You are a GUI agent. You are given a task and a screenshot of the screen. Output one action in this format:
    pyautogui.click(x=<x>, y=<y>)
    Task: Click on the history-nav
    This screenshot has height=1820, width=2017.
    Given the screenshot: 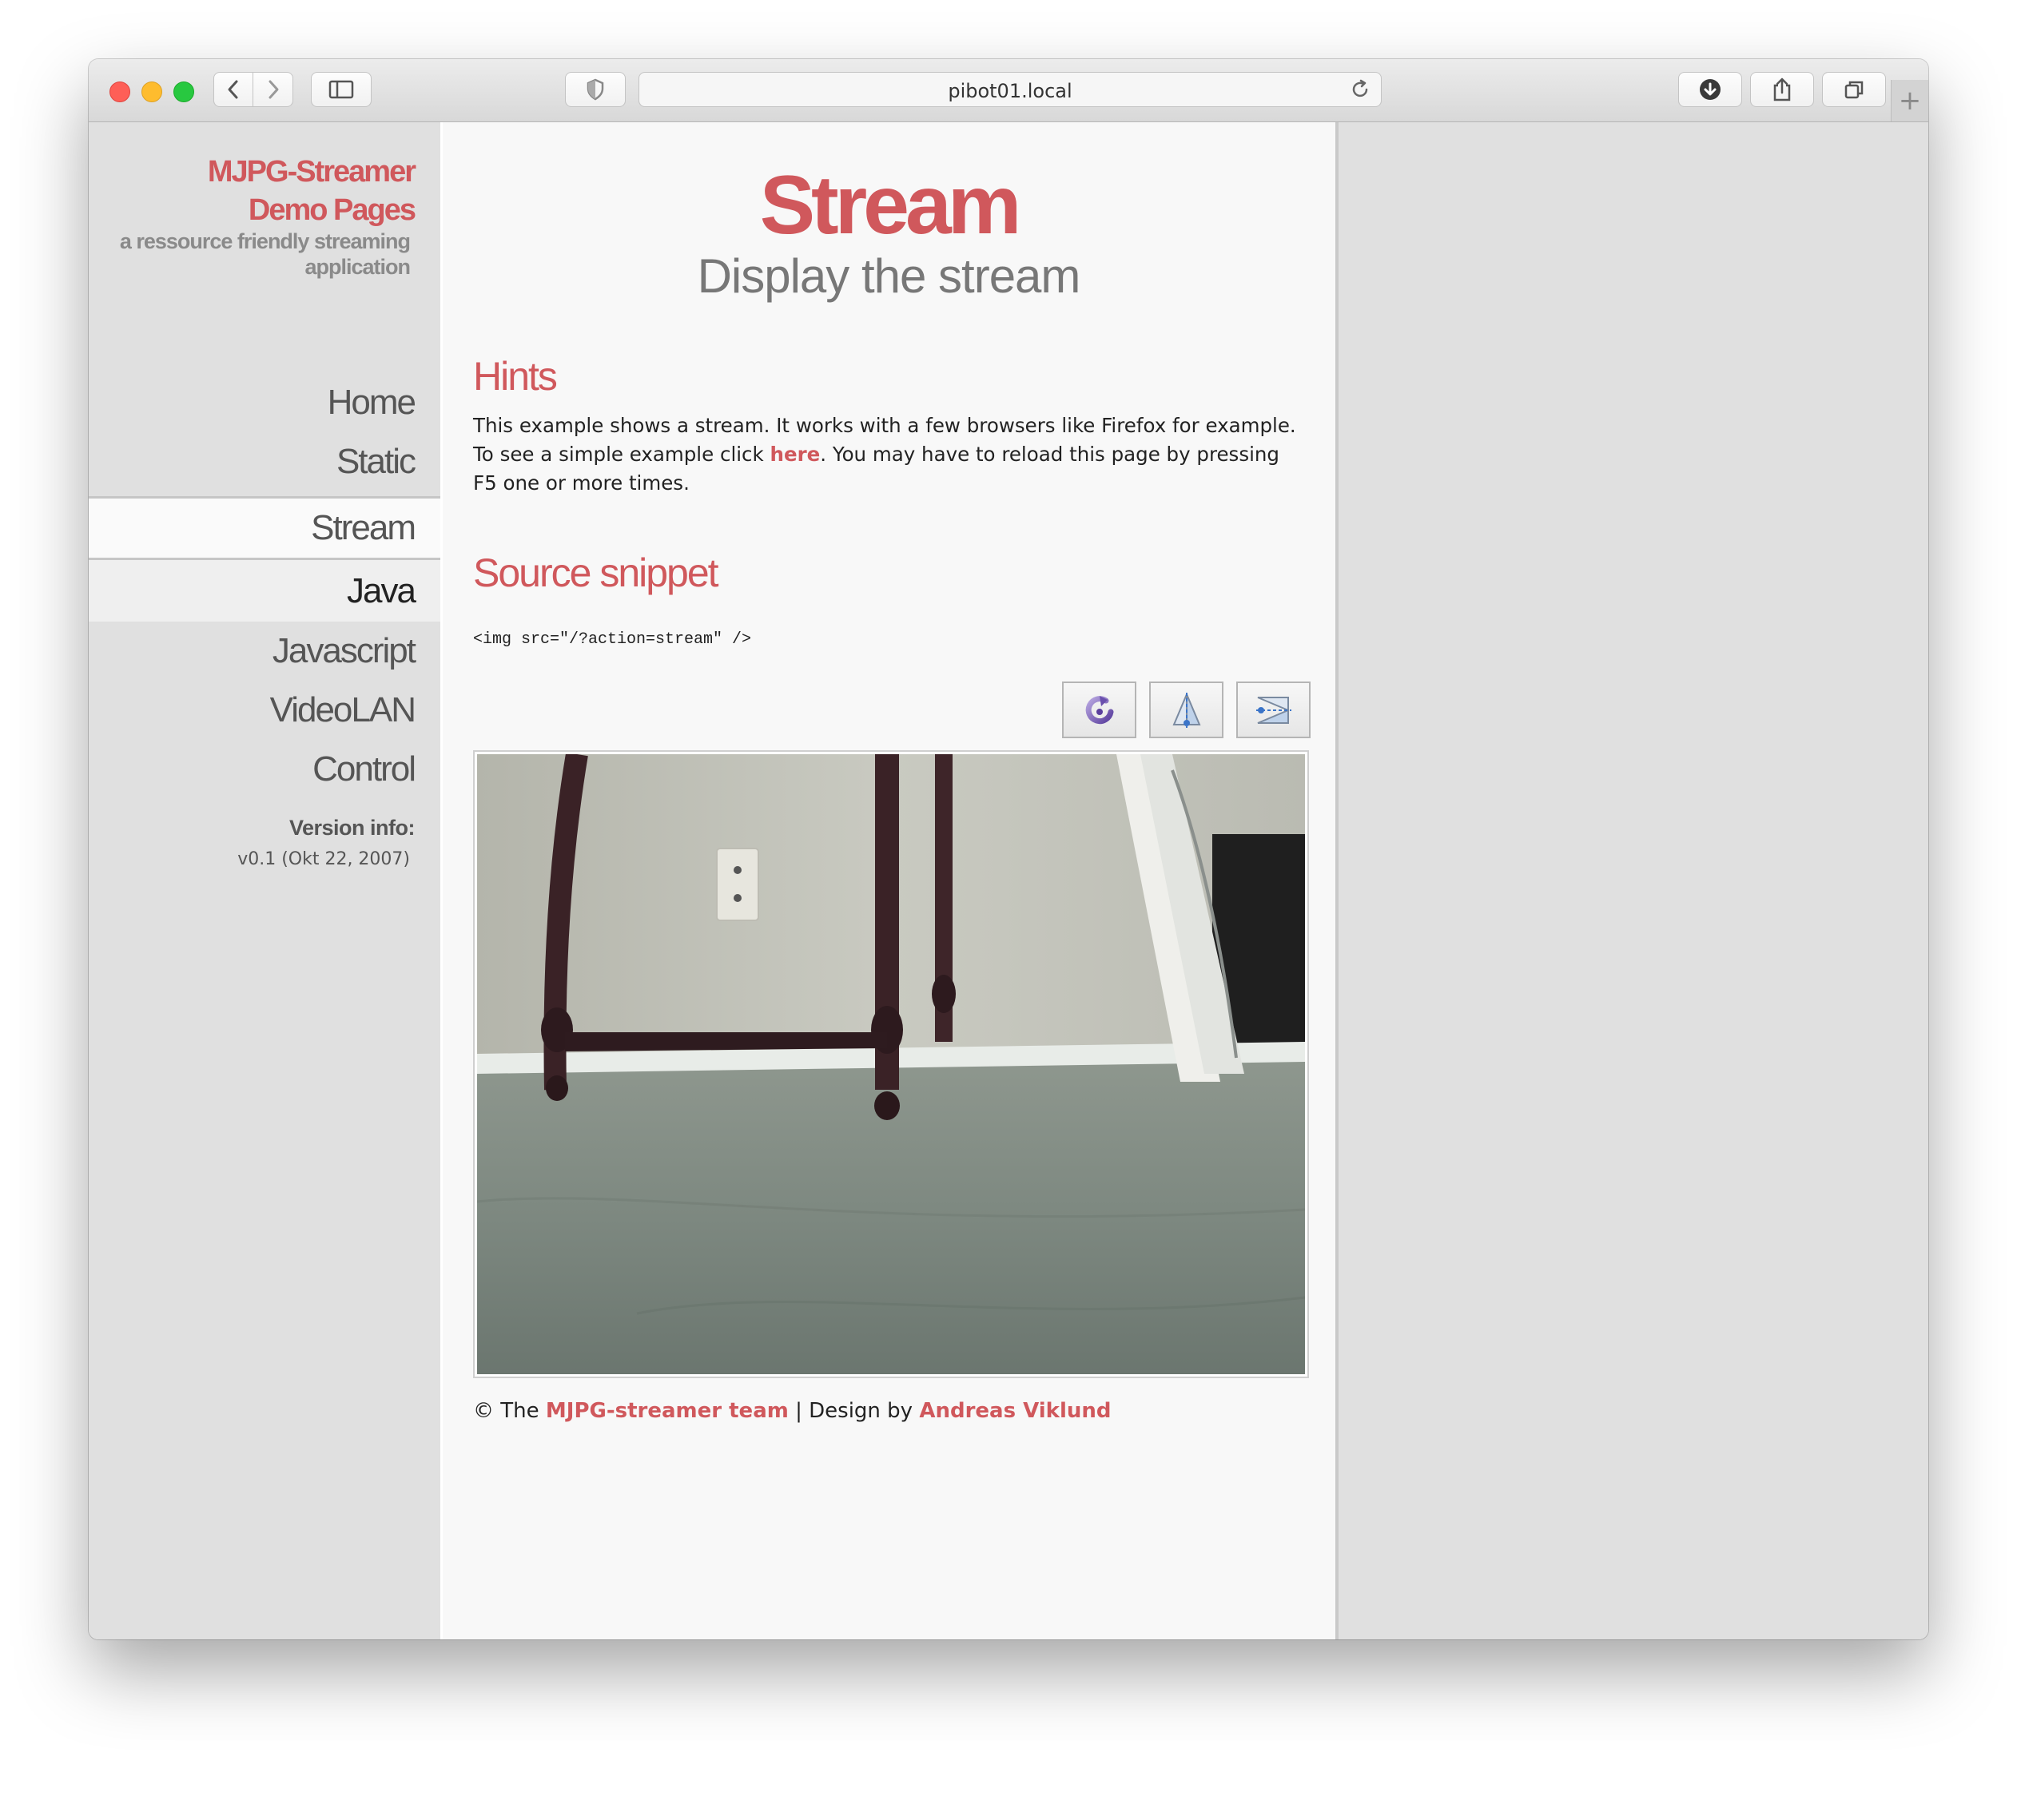 What is the action you would take?
    pyautogui.click(x=253, y=89)
    